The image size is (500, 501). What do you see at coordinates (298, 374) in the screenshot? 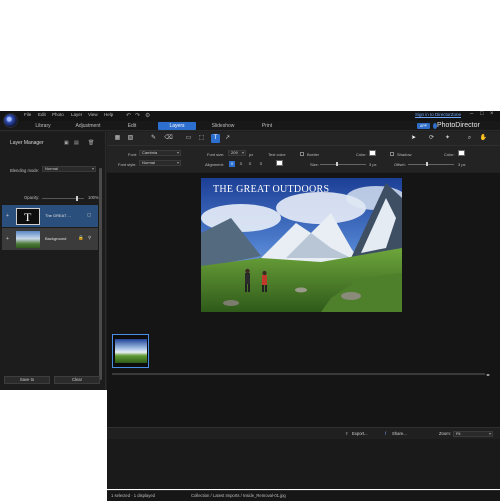
I see `filmstrip-scrollbar` at bounding box center [298, 374].